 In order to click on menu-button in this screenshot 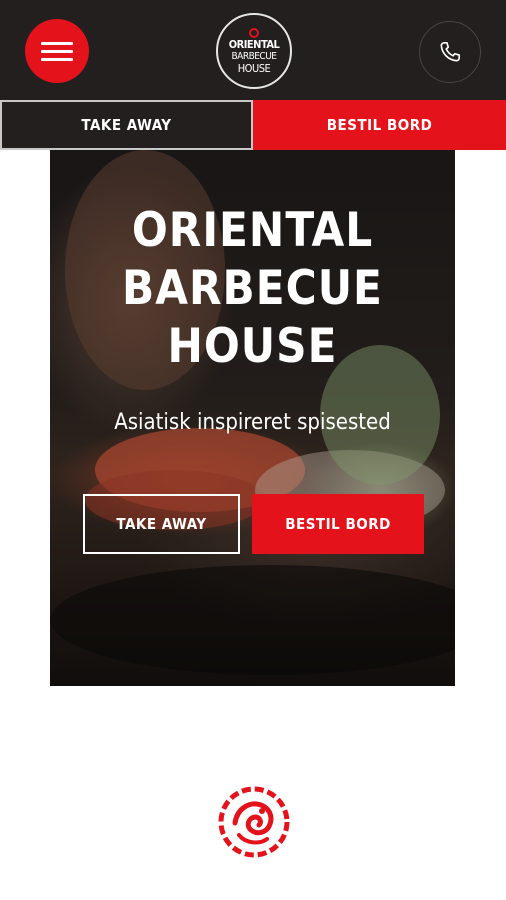, I will do `click(57, 51)`.